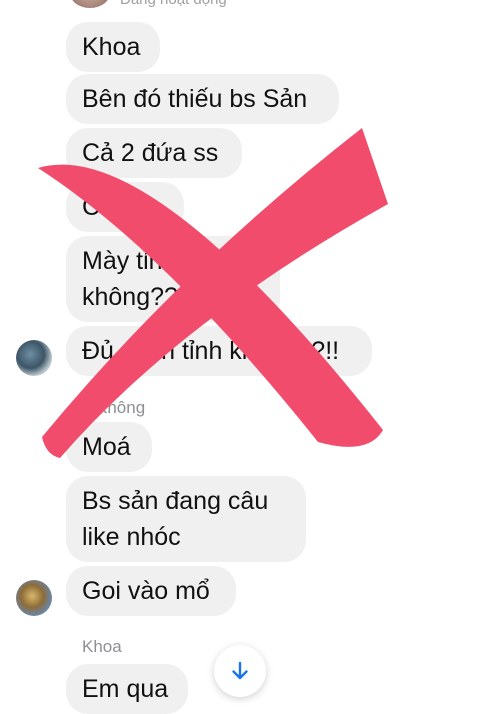  I want to click on message-bubble: Cả bs, so click(125, 207).